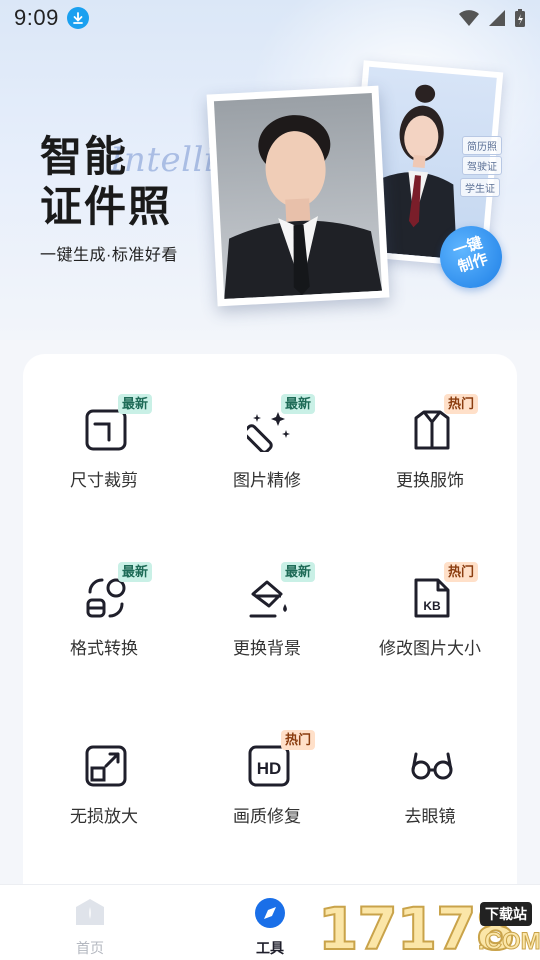 The image size is (540, 960). I want to click on status-bar: 9:09, so click(270, 18).